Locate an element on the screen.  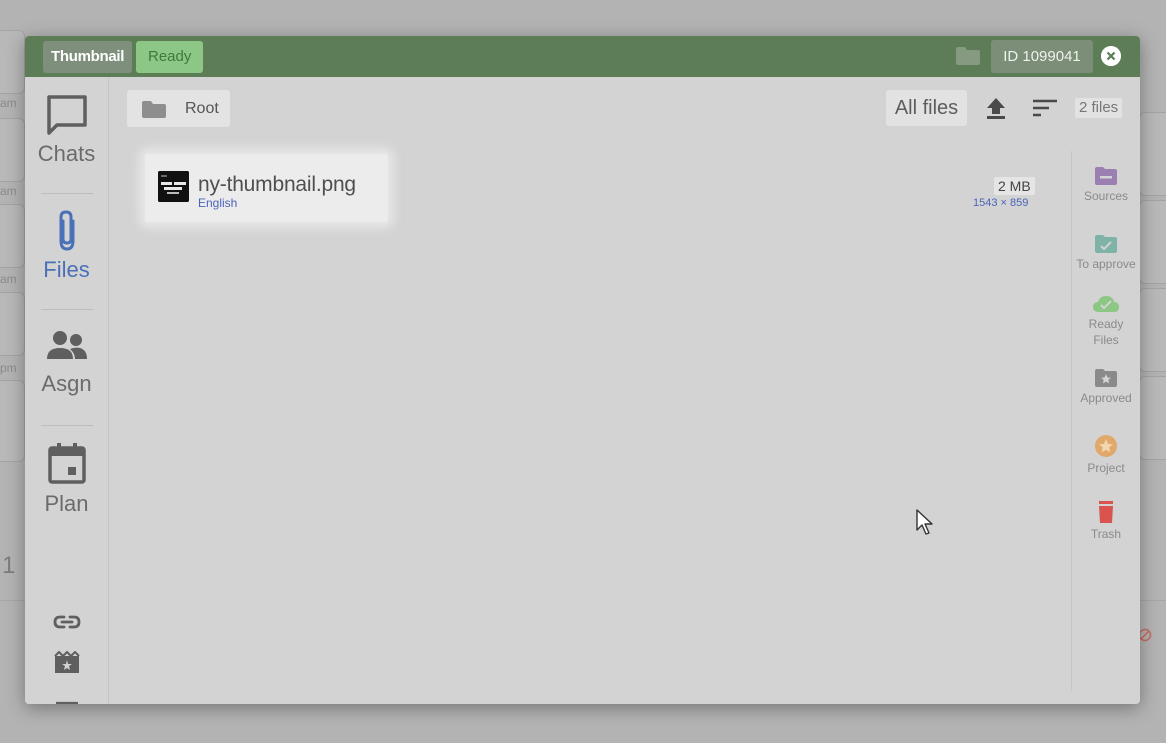
star-folder-icon is located at coordinates (1106, 378).